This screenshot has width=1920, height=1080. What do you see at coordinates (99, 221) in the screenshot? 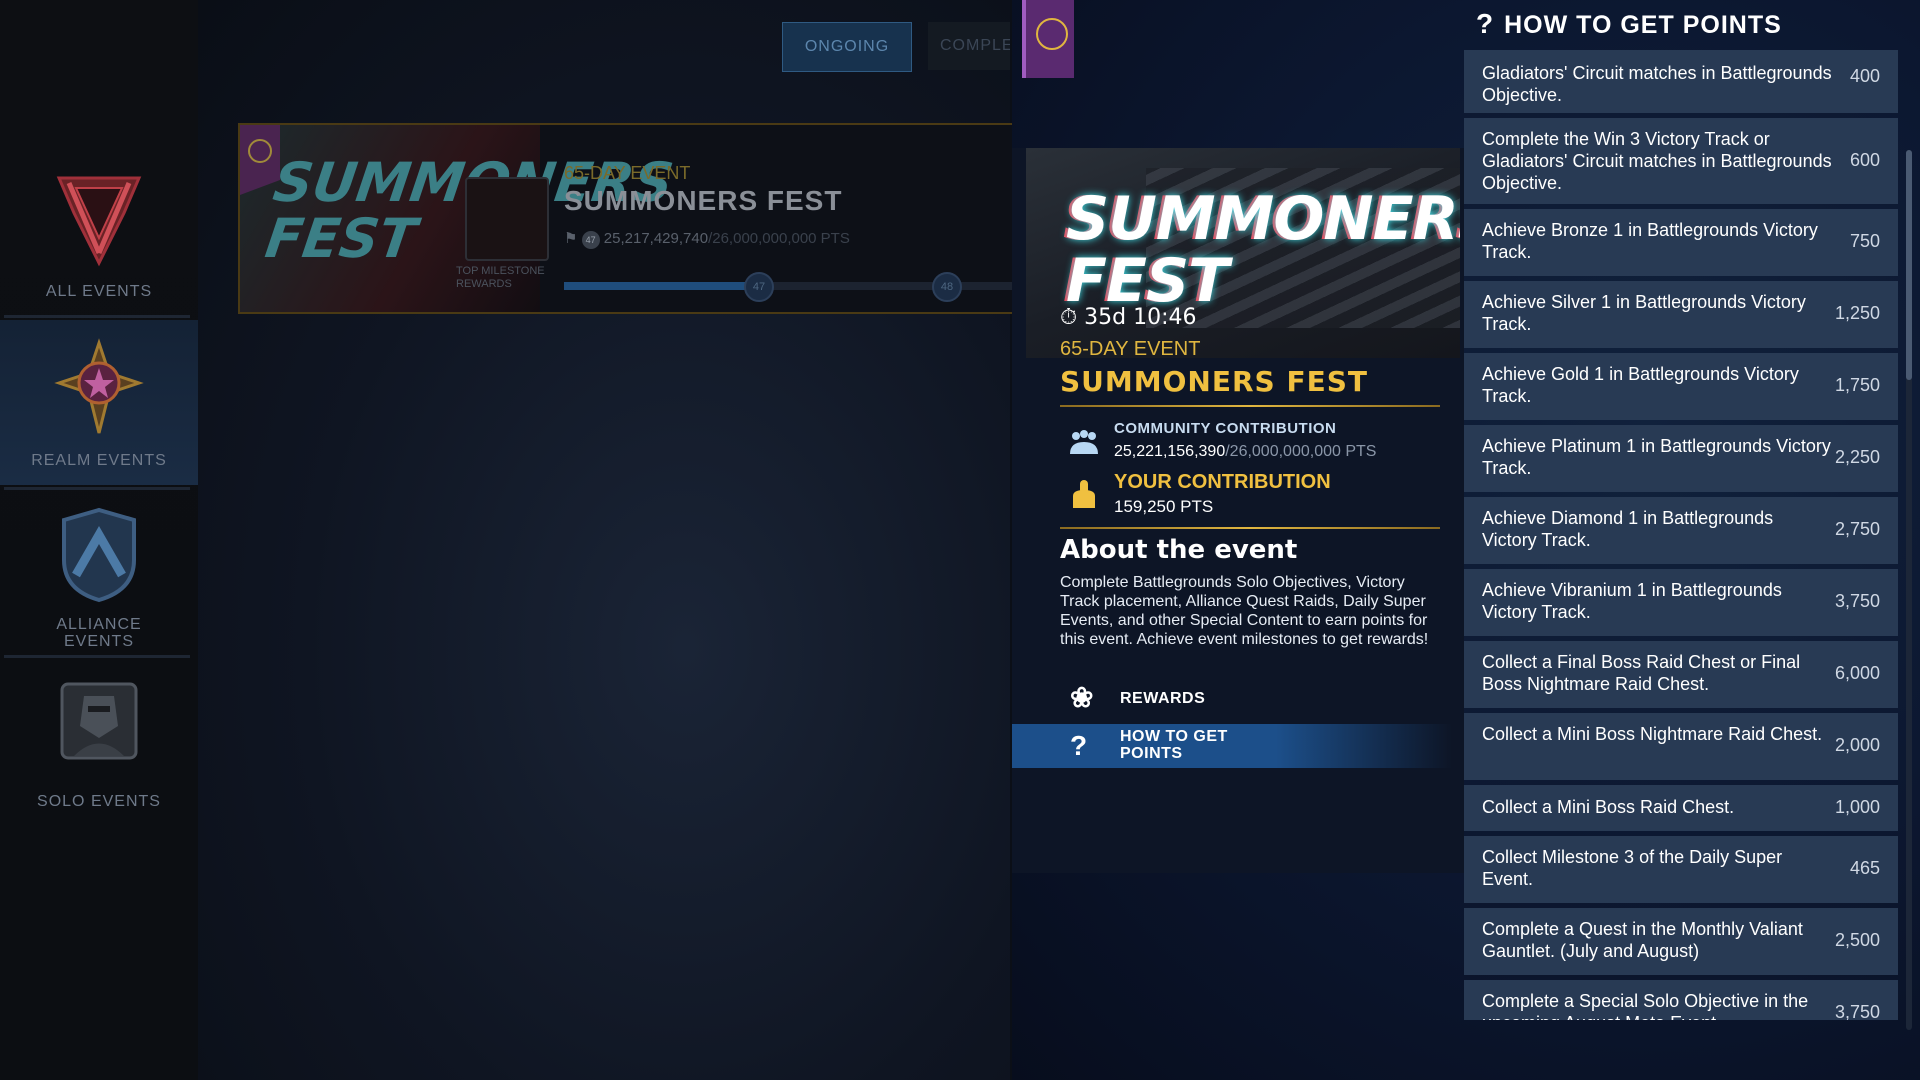
I see `all-events-icon` at bounding box center [99, 221].